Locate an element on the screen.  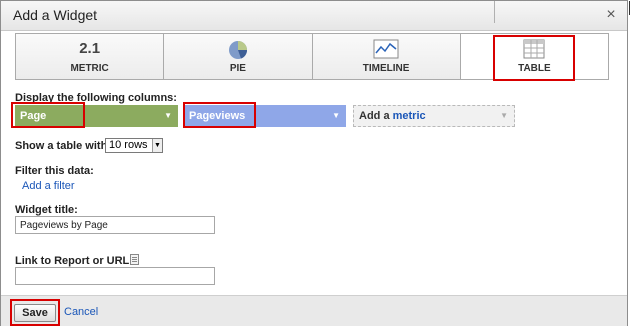
pie-chart-icon is located at coordinates (238, 52).